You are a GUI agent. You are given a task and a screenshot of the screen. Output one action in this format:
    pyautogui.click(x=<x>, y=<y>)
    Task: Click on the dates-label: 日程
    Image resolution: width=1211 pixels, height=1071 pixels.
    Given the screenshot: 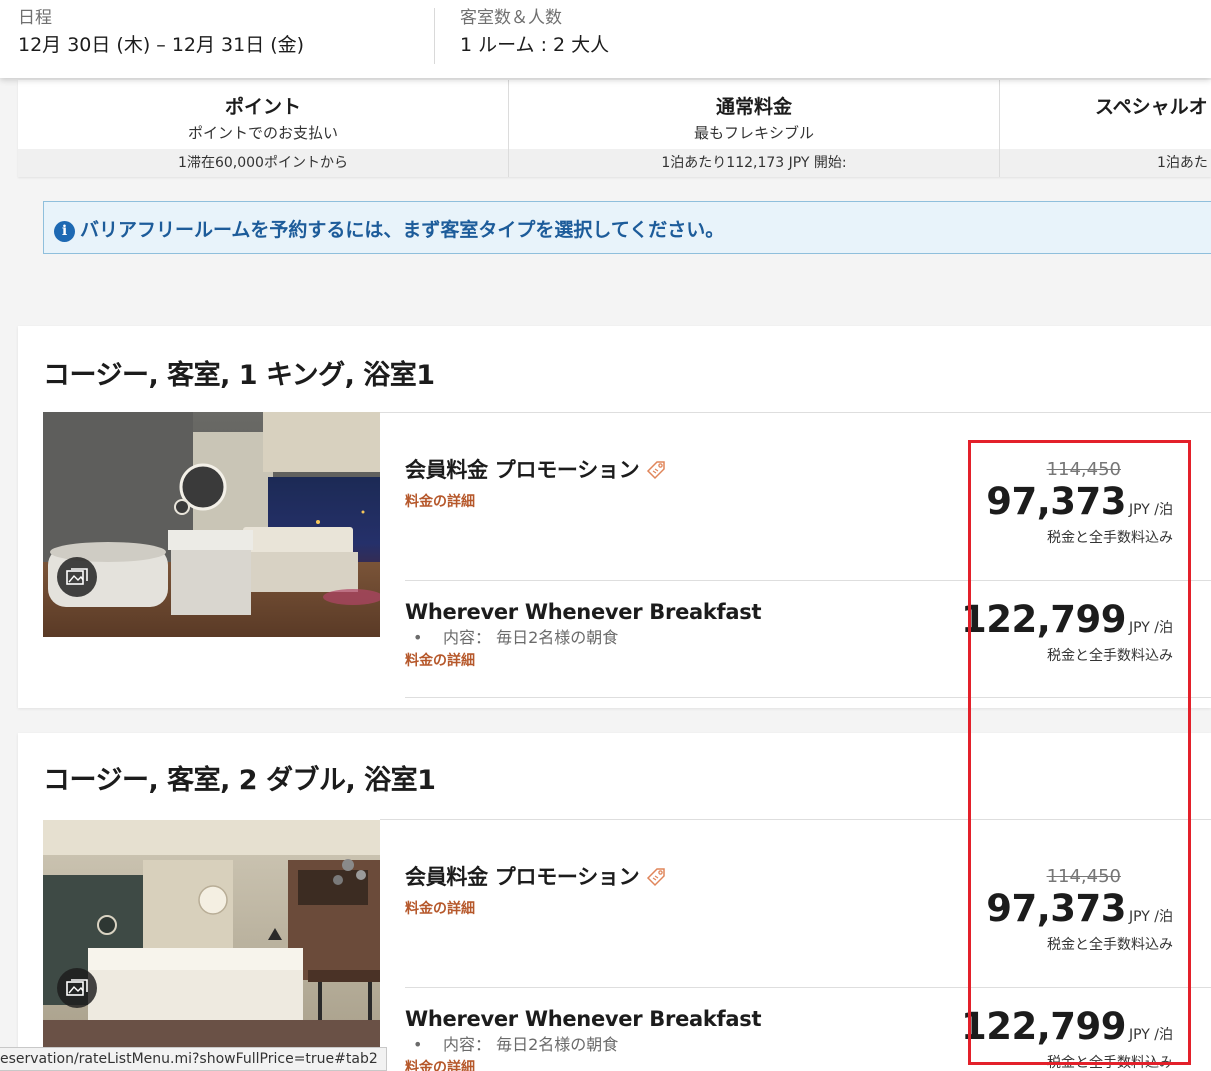 What is the action you would take?
    pyautogui.click(x=35, y=18)
    